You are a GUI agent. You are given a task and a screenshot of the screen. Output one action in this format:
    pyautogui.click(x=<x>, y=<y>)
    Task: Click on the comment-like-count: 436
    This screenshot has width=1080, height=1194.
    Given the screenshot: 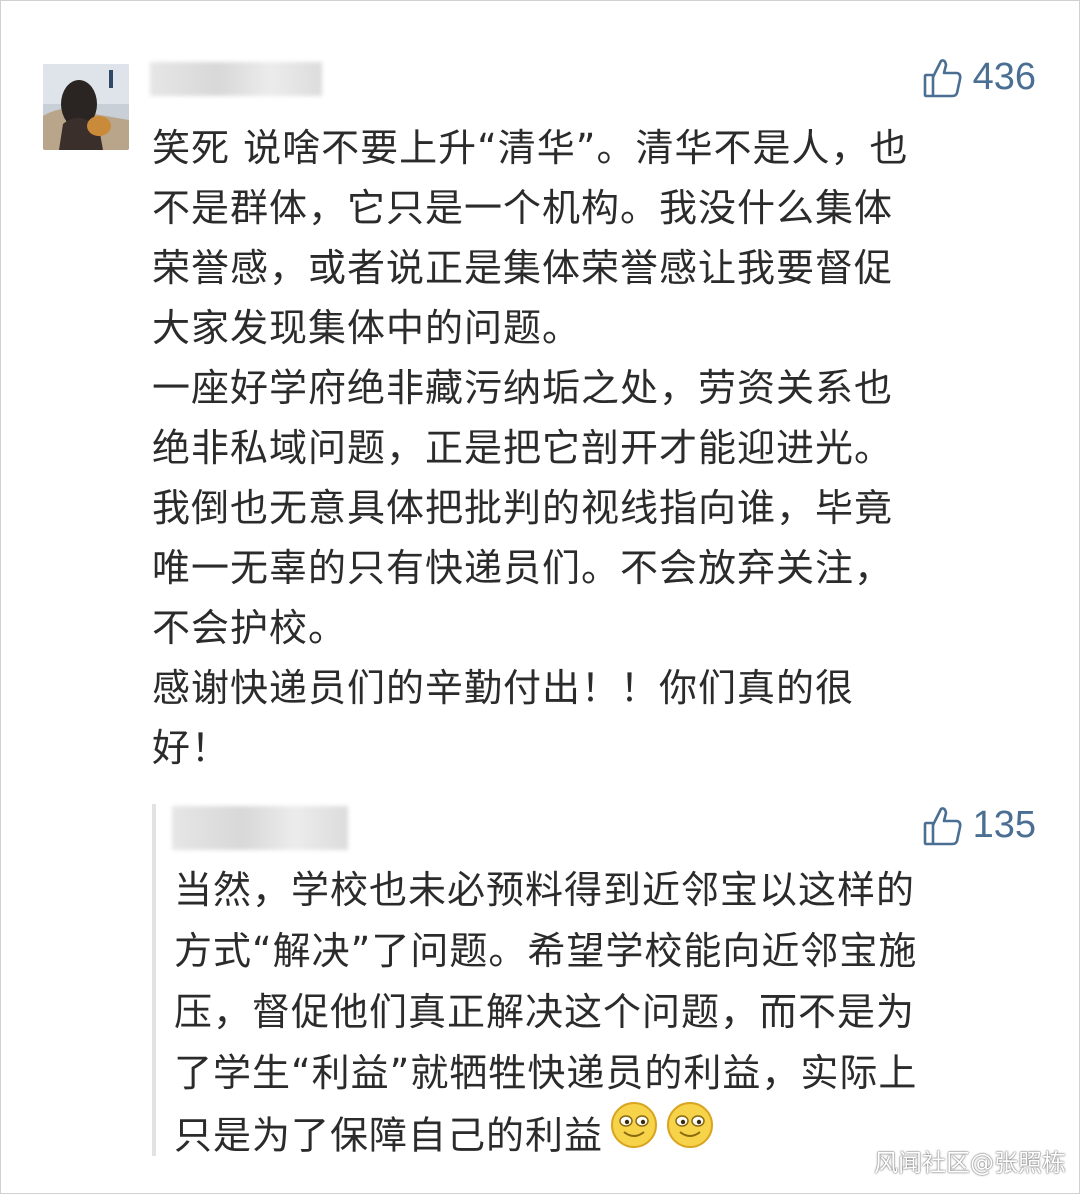 What is the action you would take?
    pyautogui.click(x=1004, y=77)
    